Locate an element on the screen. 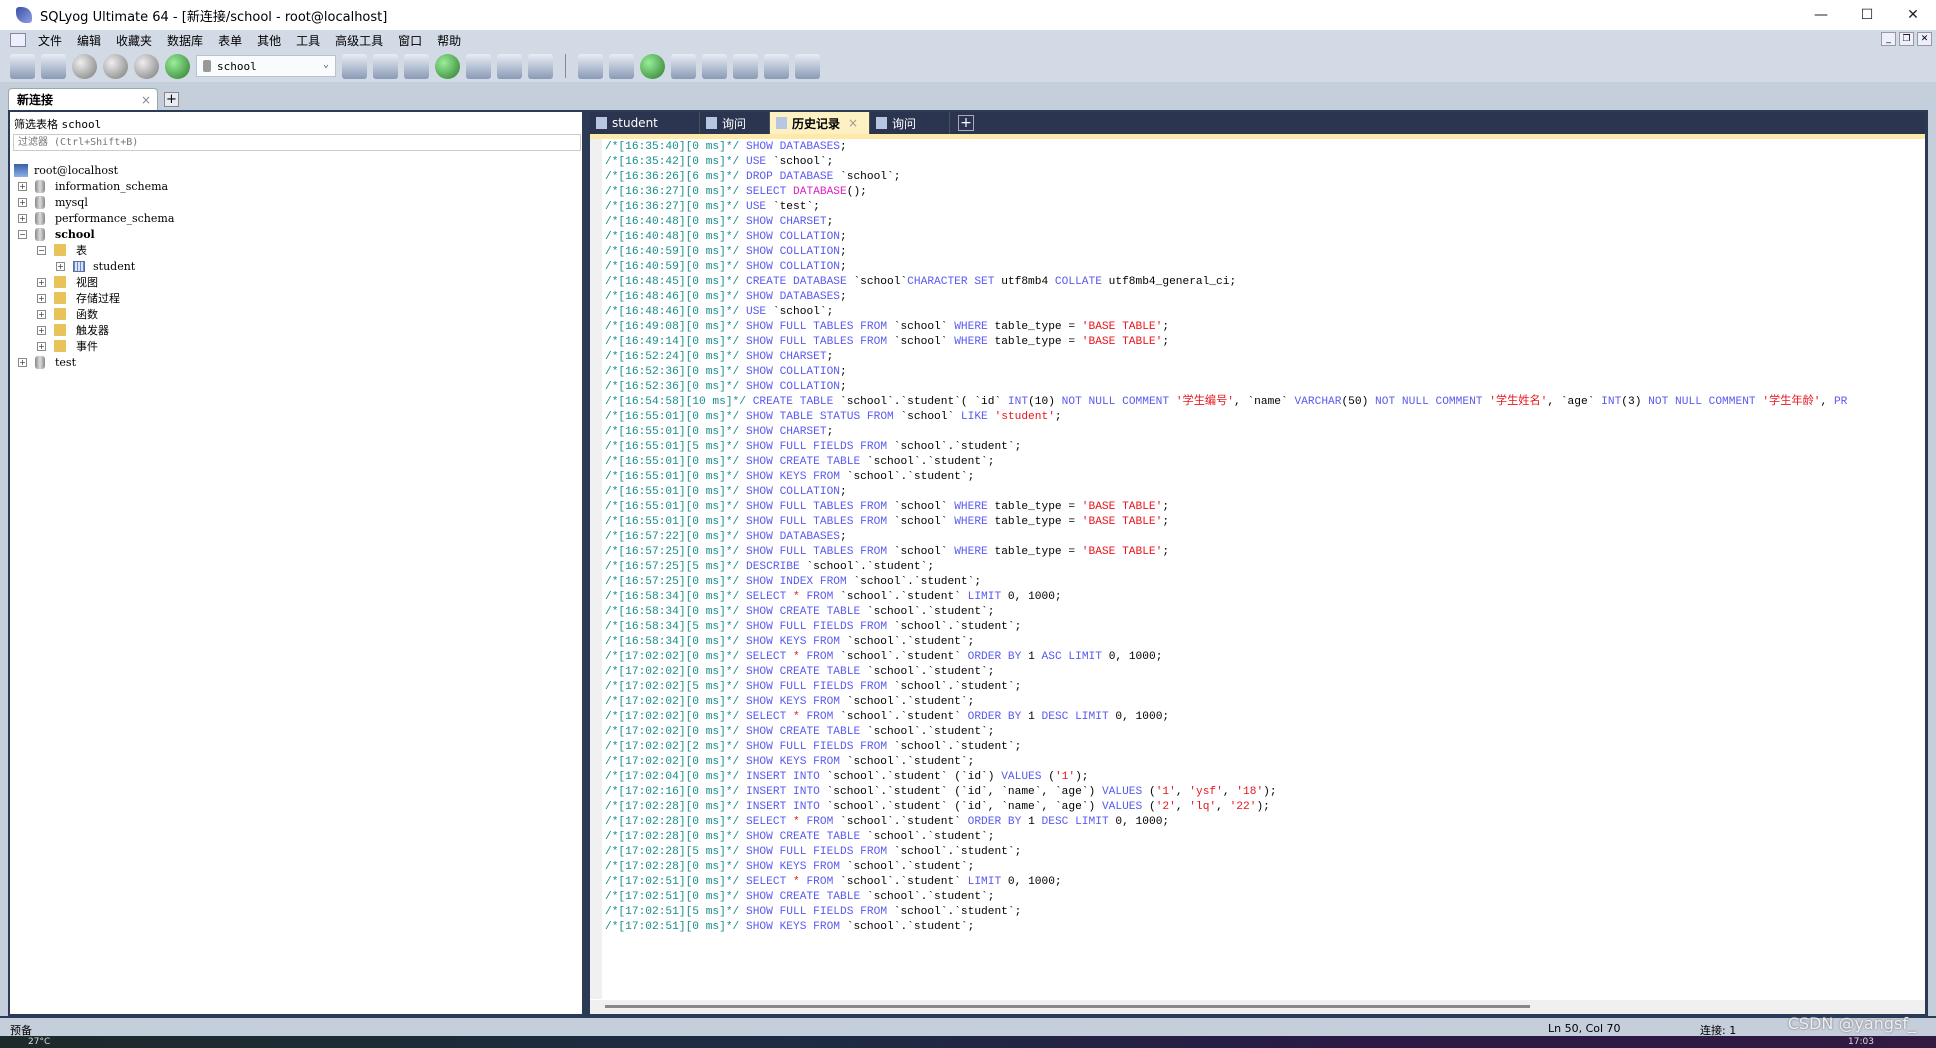 The width and height of the screenshot is (1936, 1048). menu-file: 文件 is located at coordinates (50, 40).